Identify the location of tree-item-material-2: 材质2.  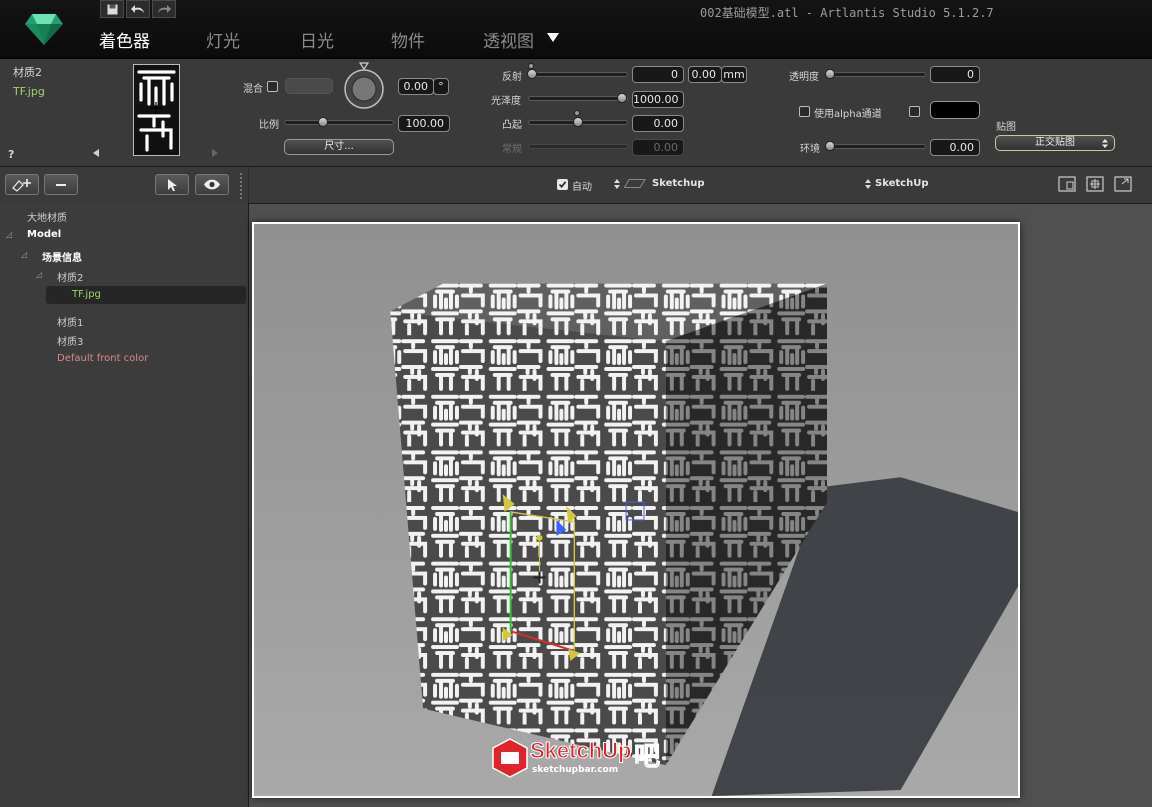
(70, 276).